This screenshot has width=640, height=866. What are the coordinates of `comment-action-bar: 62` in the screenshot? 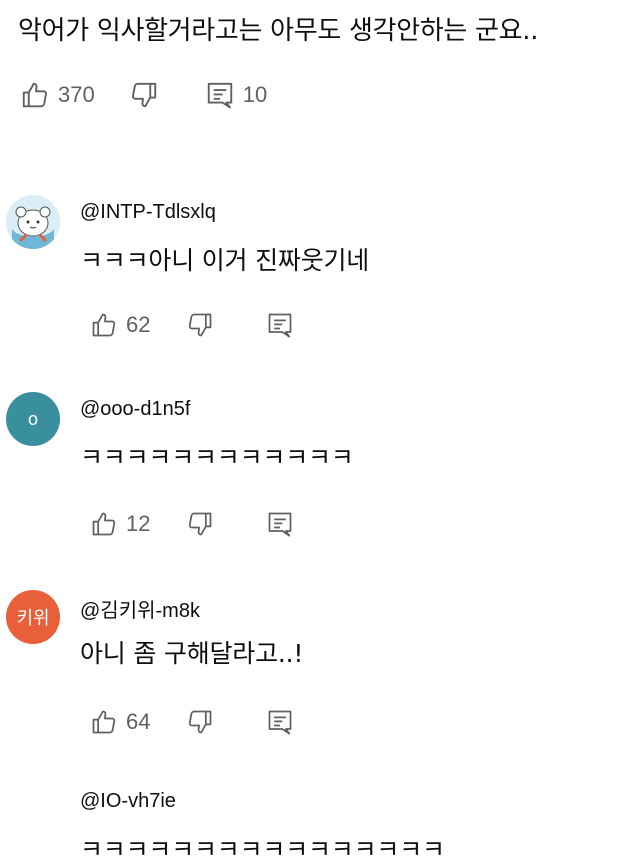 It's located at (192, 325).